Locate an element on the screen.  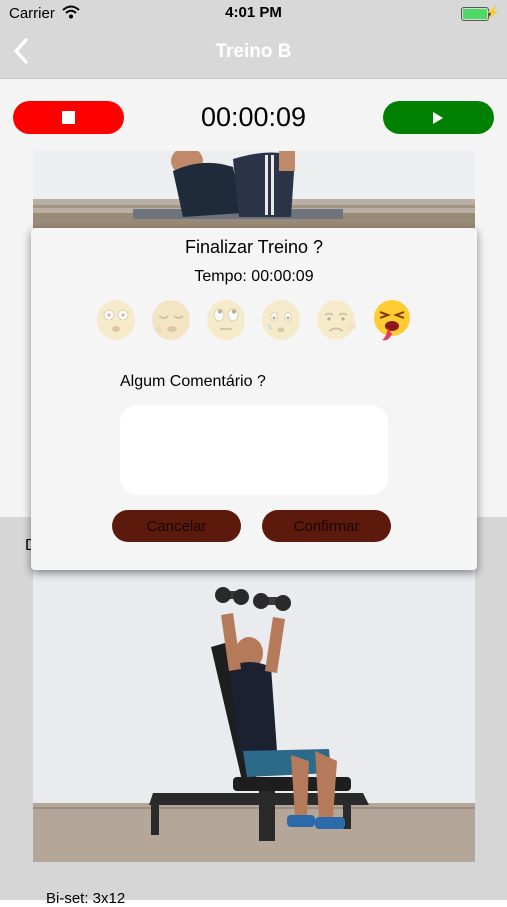
rolling-eyes-face-icon is located at coordinates (226, 320).